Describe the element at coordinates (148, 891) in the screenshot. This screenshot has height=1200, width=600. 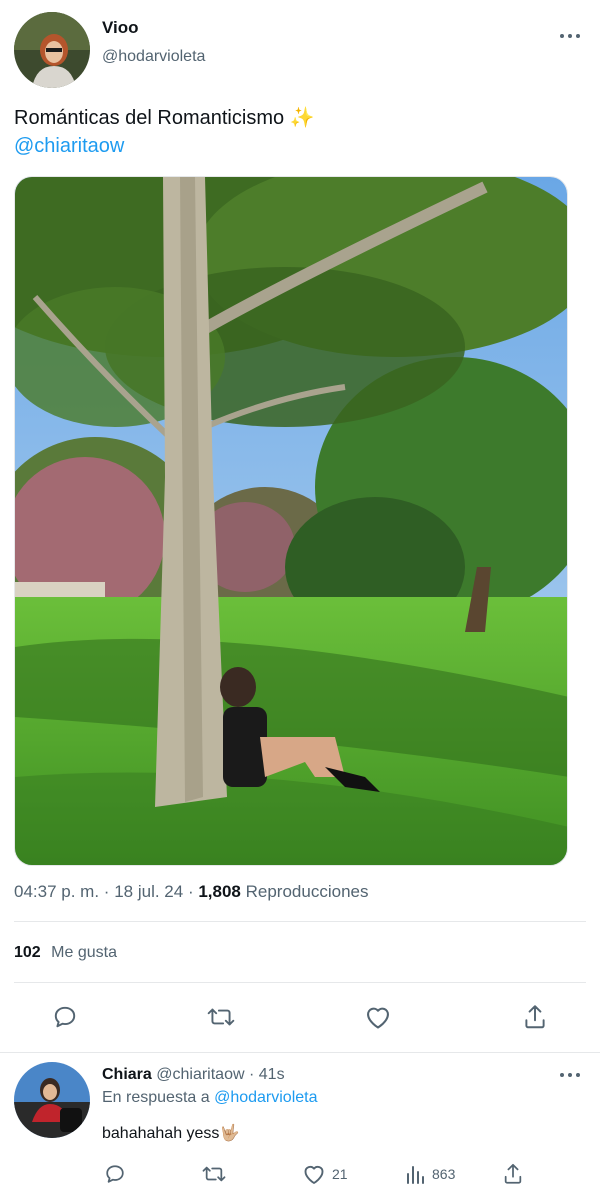
I see `tweet-date: 18 jul. 24` at that location.